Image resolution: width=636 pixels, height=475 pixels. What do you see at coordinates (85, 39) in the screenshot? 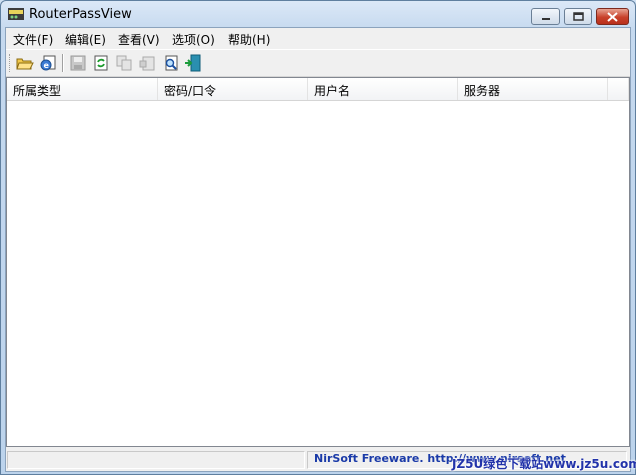
I see `menu-edit: 编辑(E)` at bounding box center [85, 39].